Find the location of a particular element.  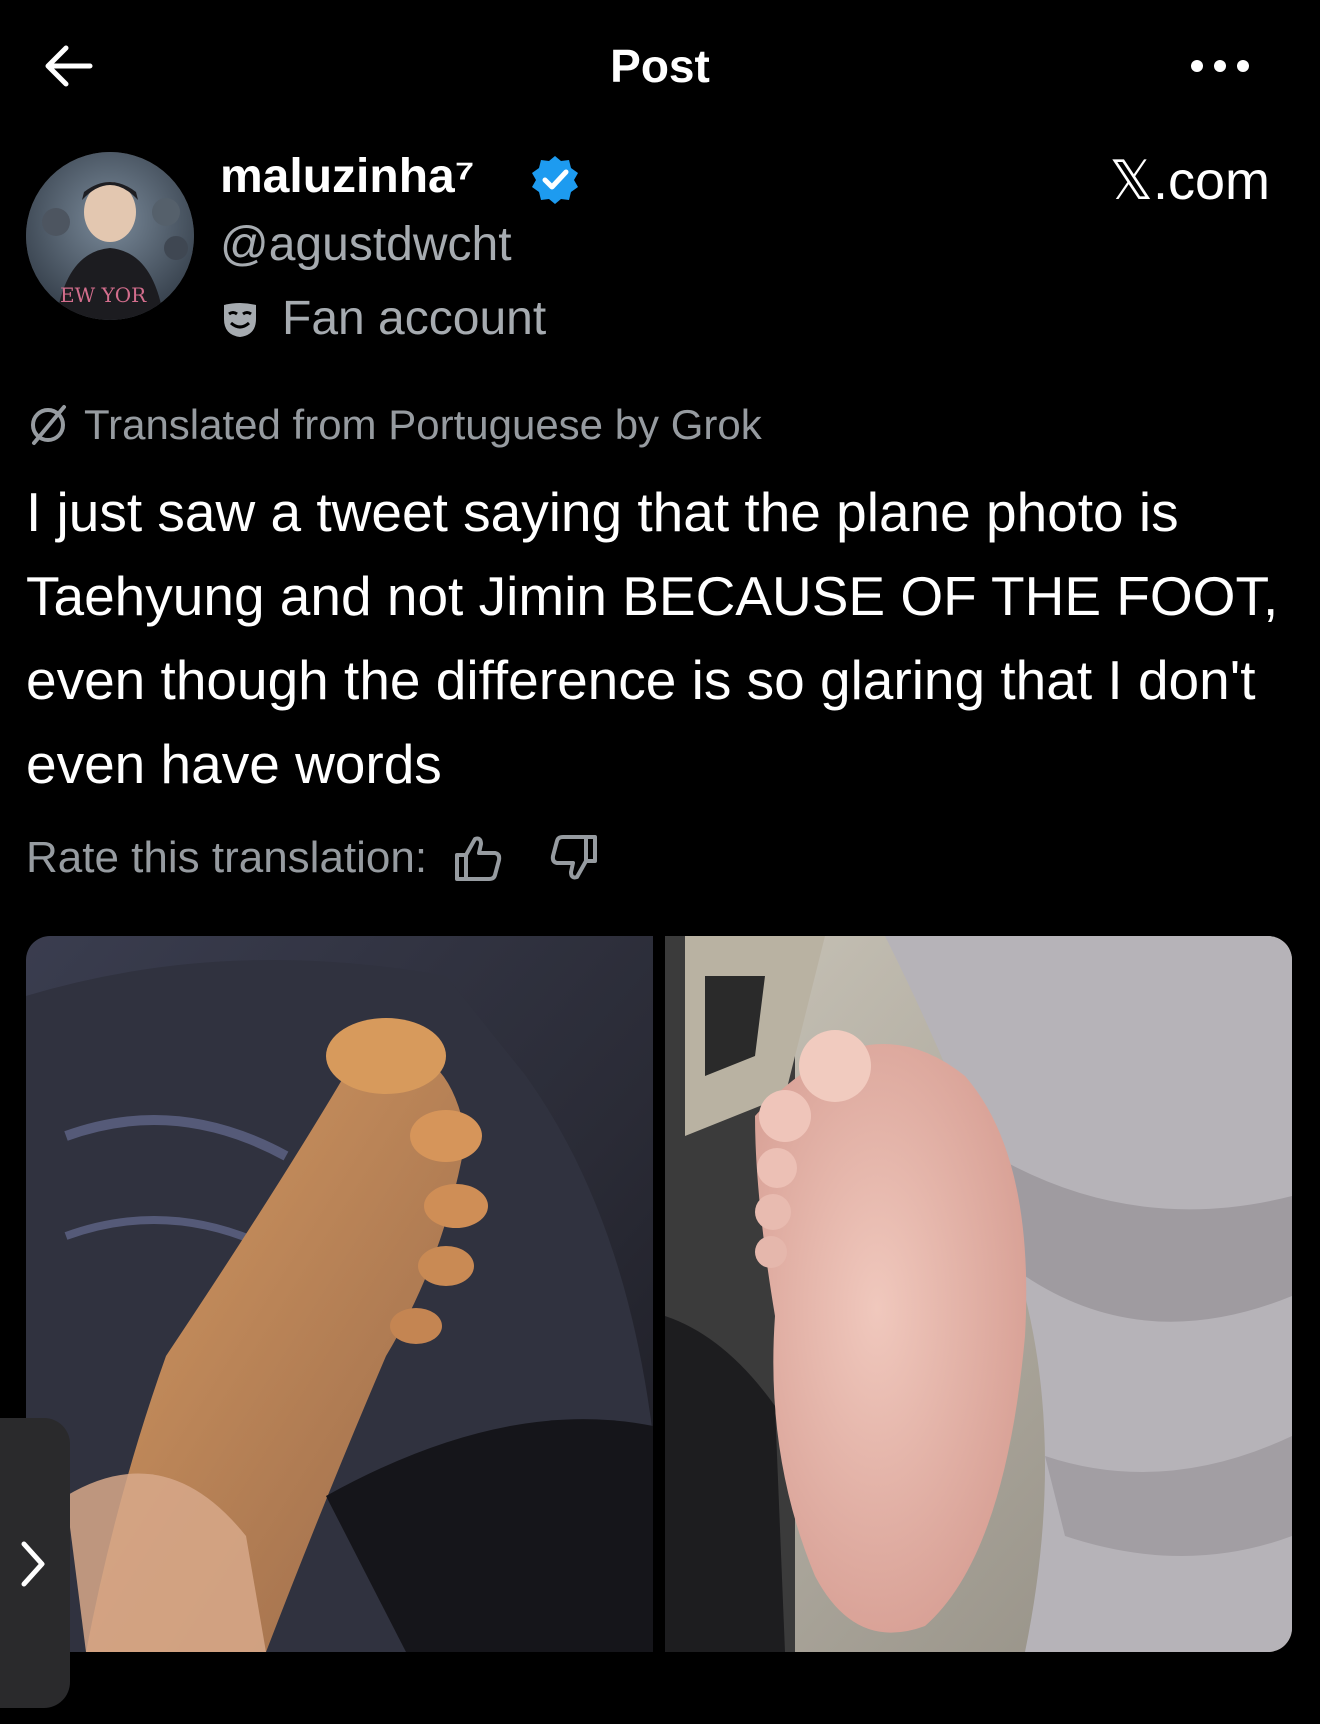

side-drawer-tab is located at coordinates (35, 1563).